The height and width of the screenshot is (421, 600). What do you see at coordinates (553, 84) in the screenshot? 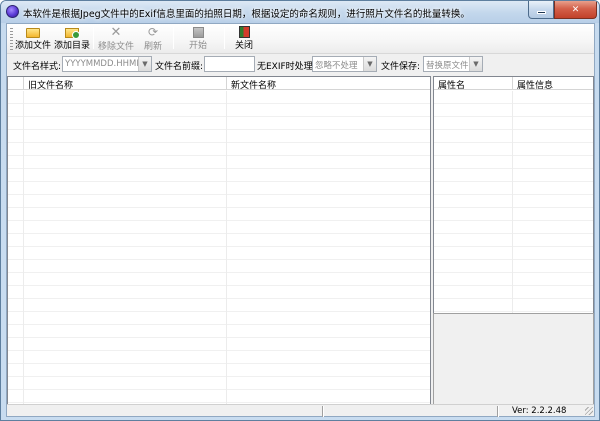
I see `property-column-info: 属性信息` at bounding box center [553, 84].